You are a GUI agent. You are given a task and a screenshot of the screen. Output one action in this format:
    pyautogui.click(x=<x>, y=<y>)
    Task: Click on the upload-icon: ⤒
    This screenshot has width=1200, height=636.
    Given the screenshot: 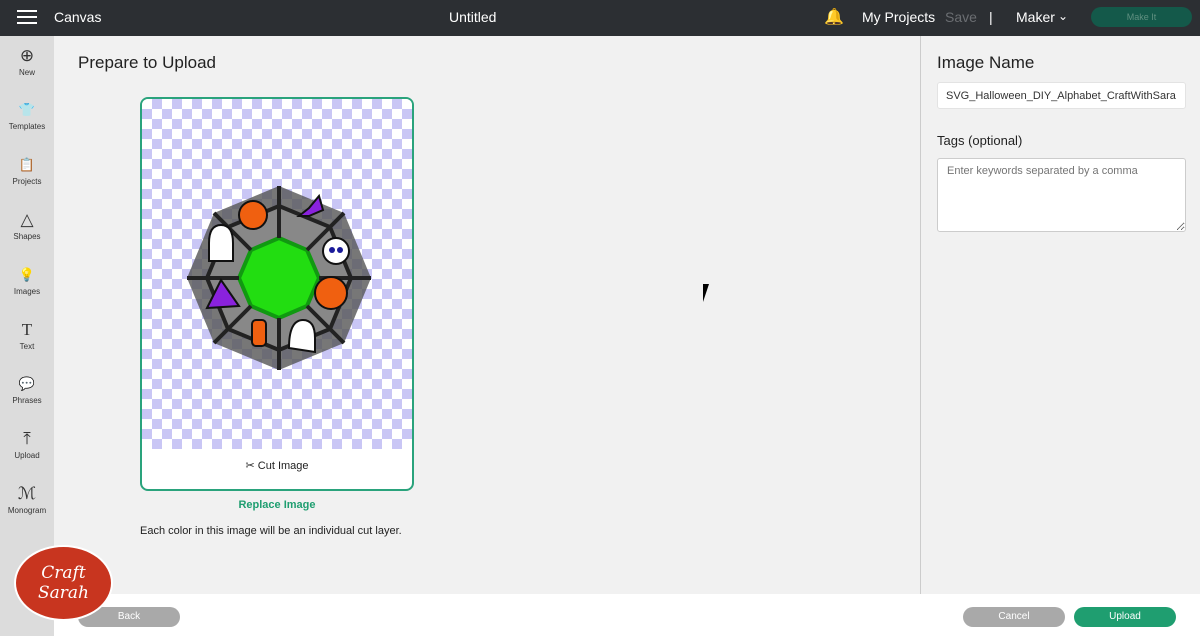 What is the action you would take?
    pyautogui.click(x=27, y=438)
    